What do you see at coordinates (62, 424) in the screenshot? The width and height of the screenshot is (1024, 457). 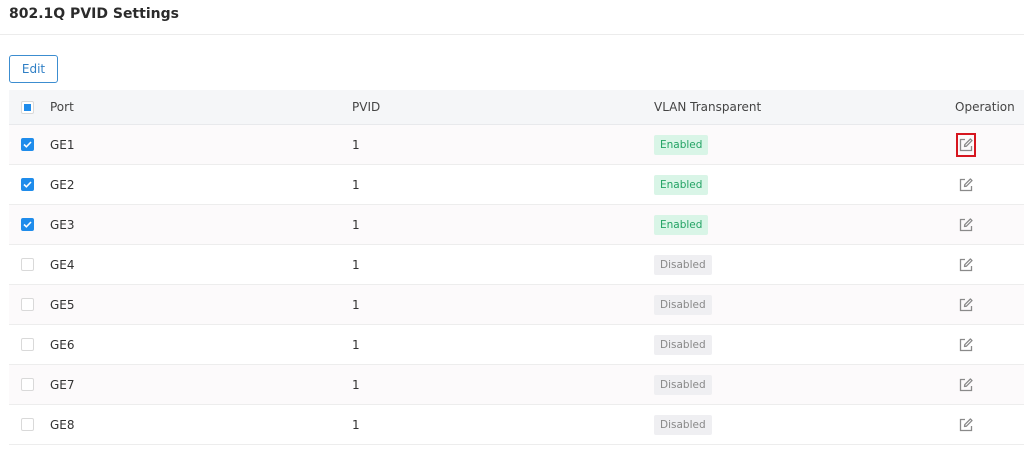 I see `port-cell: GE8` at bounding box center [62, 424].